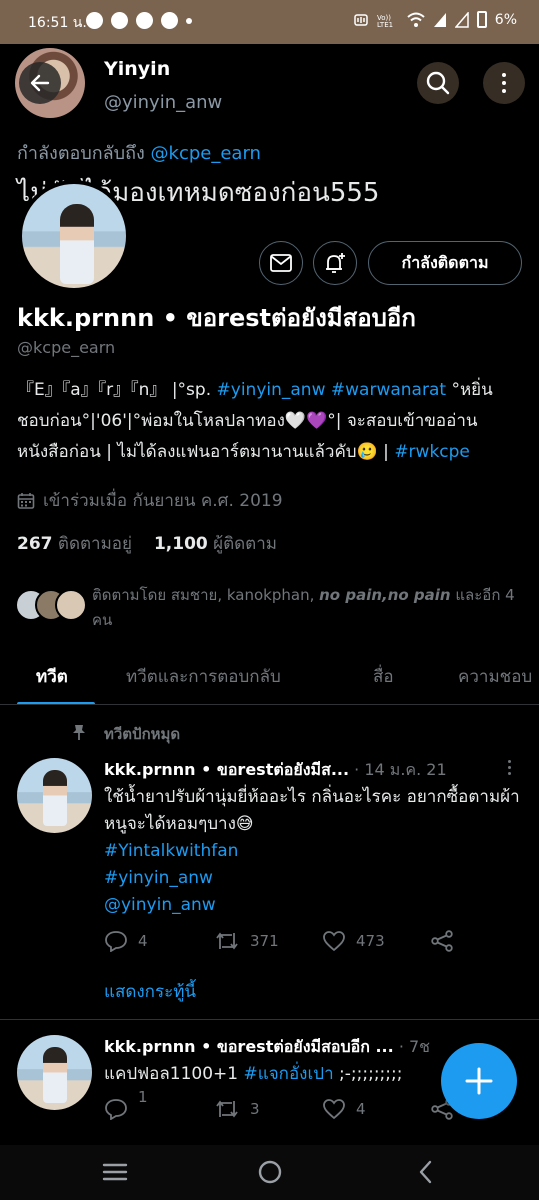 The height and width of the screenshot is (1200, 539). Describe the element at coordinates (271, 390) in the screenshot. I see `bio-link-yinyin: #yinyin_anw` at that location.